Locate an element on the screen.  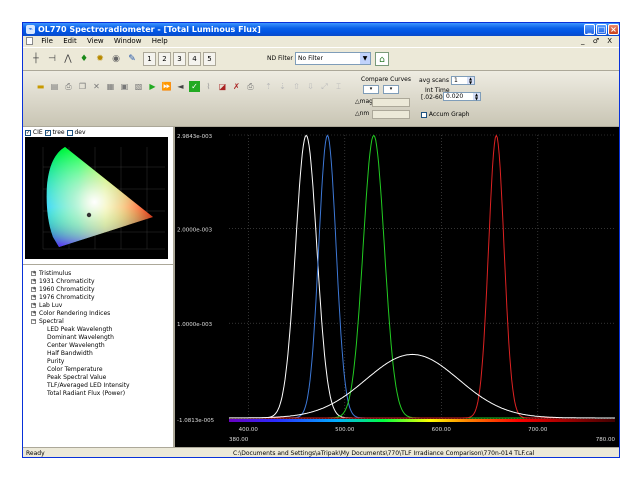
avg-scans-input: 1 ▲ ▼ is located at coordinates (463, 80).